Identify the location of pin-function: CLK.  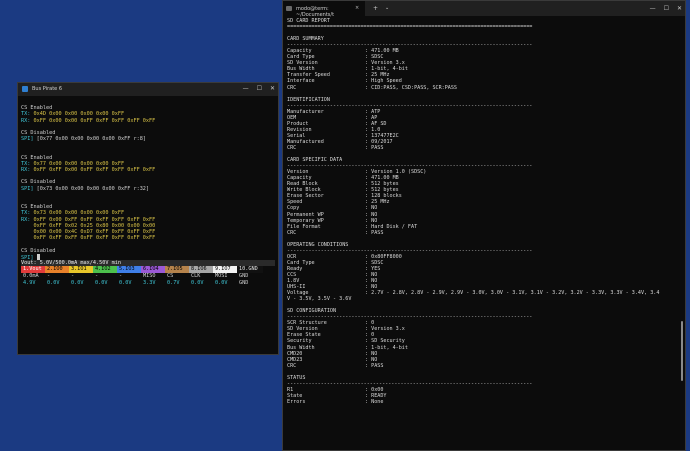
(196, 276).